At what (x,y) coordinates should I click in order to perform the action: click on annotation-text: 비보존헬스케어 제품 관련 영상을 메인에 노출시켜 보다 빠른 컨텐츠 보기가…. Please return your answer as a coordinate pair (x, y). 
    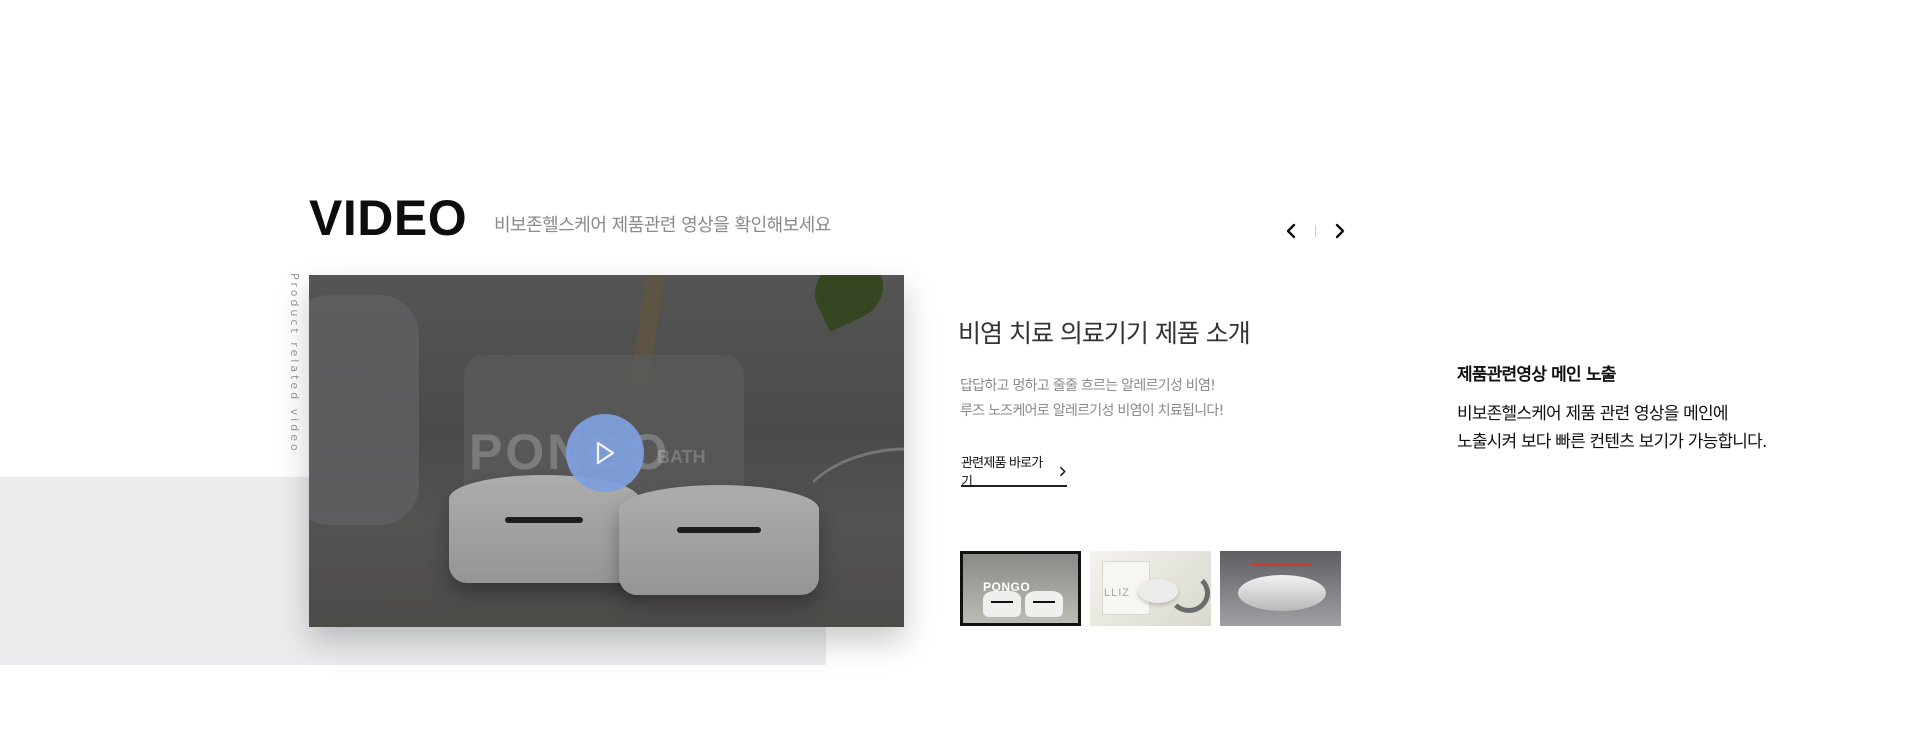
    Looking at the image, I should click on (1612, 428).